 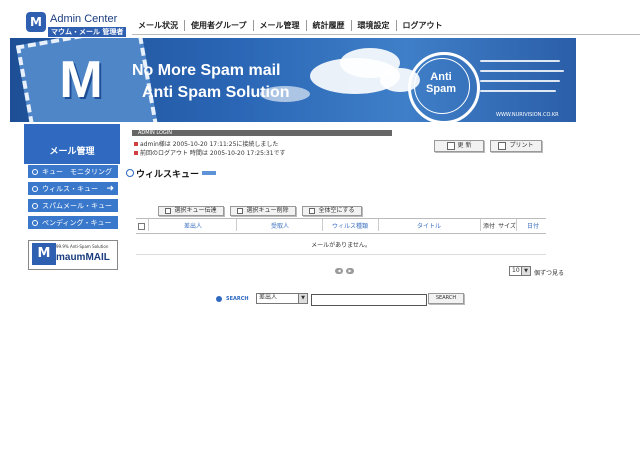 I want to click on empty-all-button: 全体空にする, so click(x=332, y=211).